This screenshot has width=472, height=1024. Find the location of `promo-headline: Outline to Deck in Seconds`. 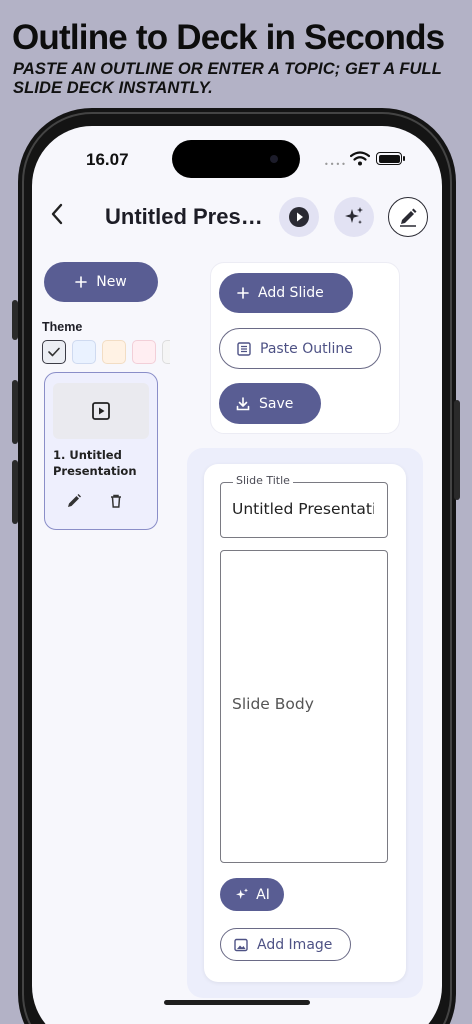

promo-headline: Outline to Deck in Seconds is located at coordinates (228, 37).